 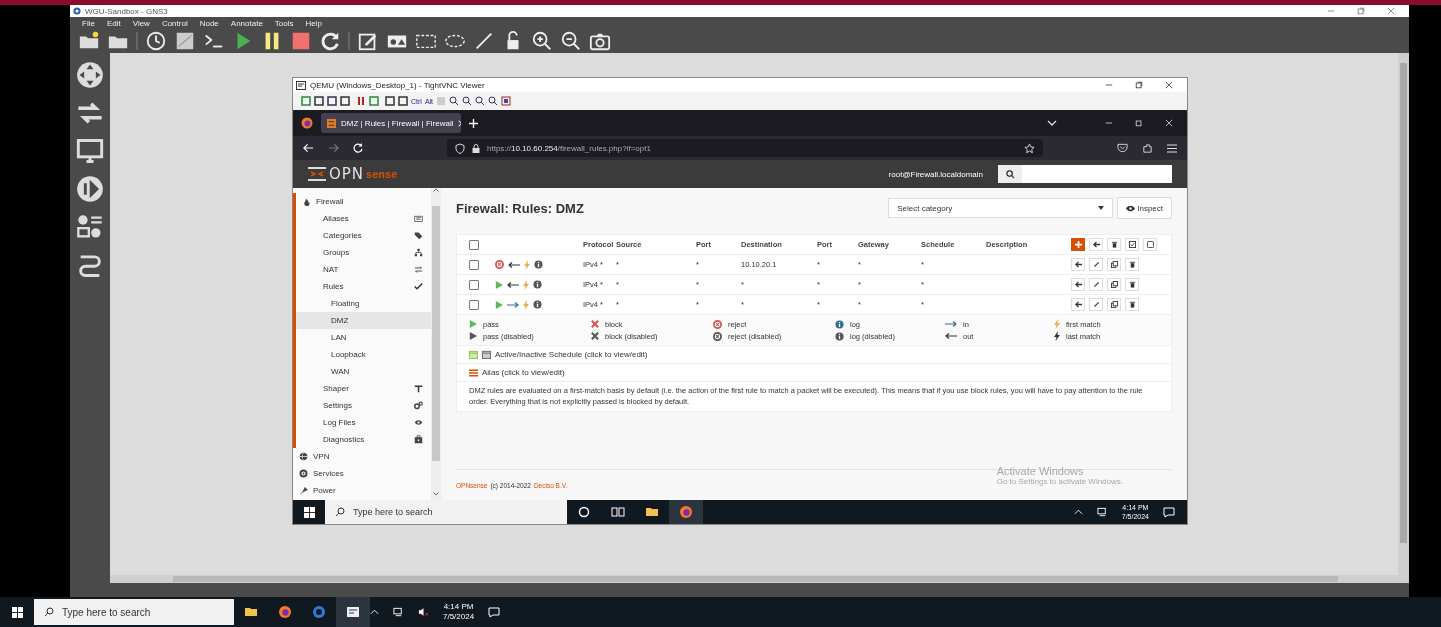 What do you see at coordinates (362, 456) in the screenshot?
I see `sidebar-item: VPN` at bounding box center [362, 456].